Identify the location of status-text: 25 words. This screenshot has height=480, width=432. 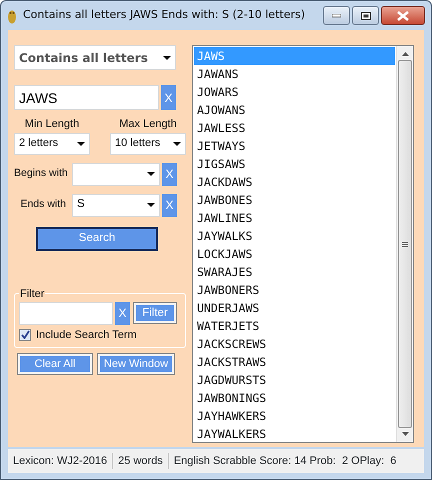
(141, 461).